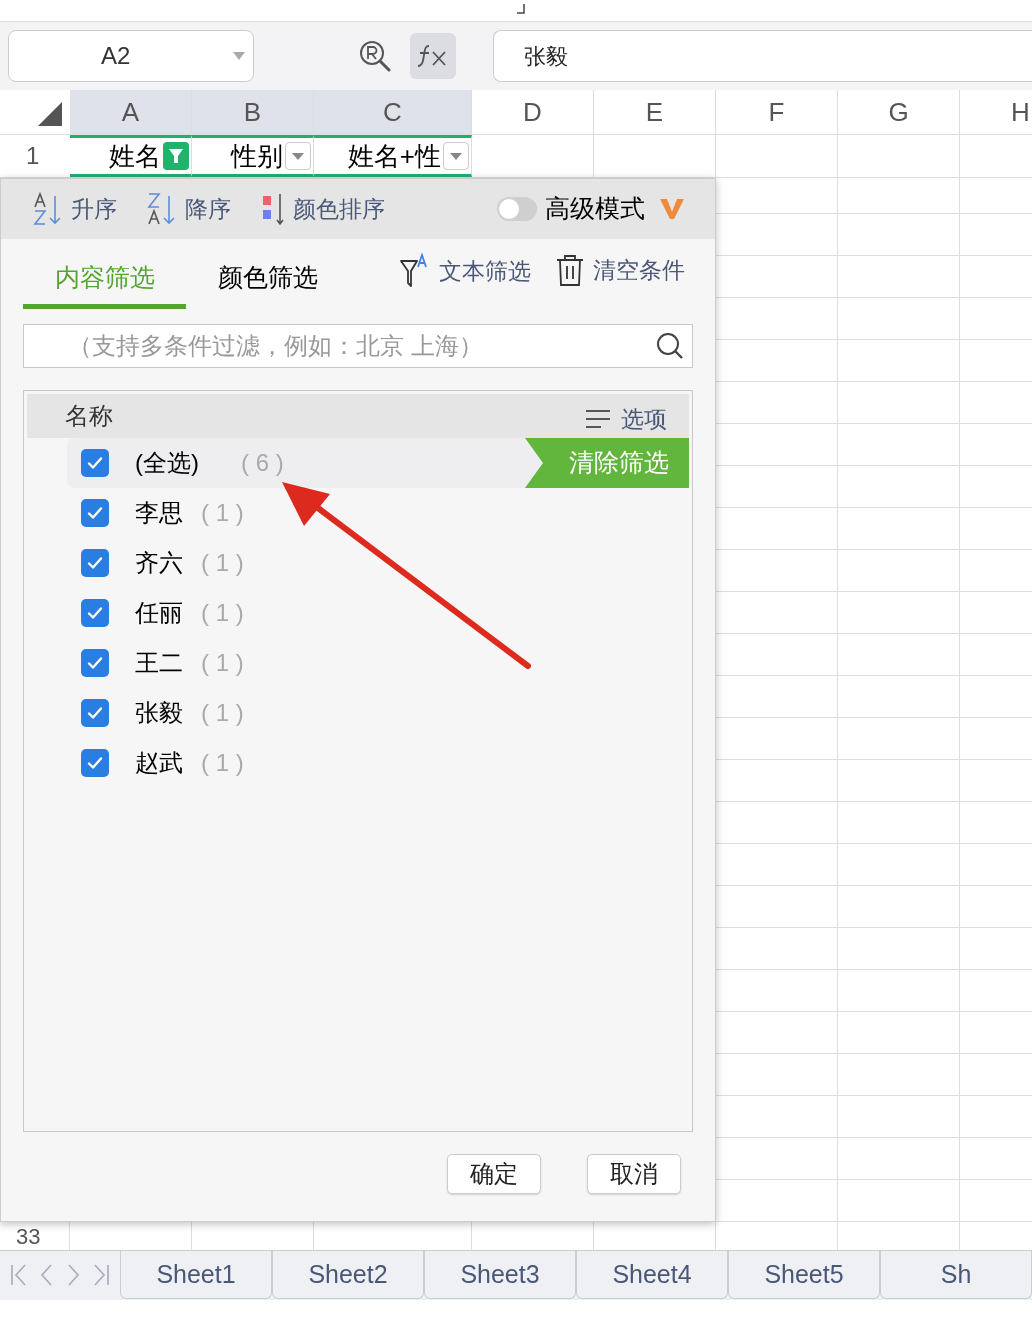 This screenshot has width=1032, height=1318. What do you see at coordinates (125, 663) in the screenshot?
I see `filter-list-item: 王二` at bounding box center [125, 663].